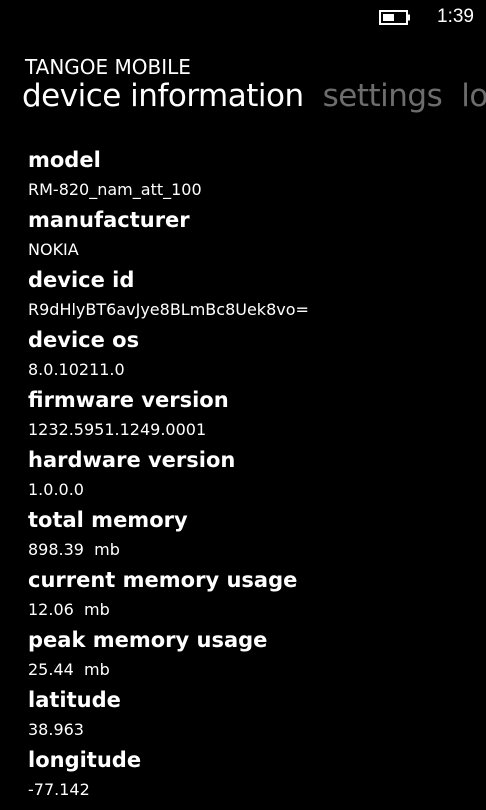 The image size is (486, 810). What do you see at coordinates (81, 280) in the screenshot?
I see `info-label: device id` at bounding box center [81, 280].